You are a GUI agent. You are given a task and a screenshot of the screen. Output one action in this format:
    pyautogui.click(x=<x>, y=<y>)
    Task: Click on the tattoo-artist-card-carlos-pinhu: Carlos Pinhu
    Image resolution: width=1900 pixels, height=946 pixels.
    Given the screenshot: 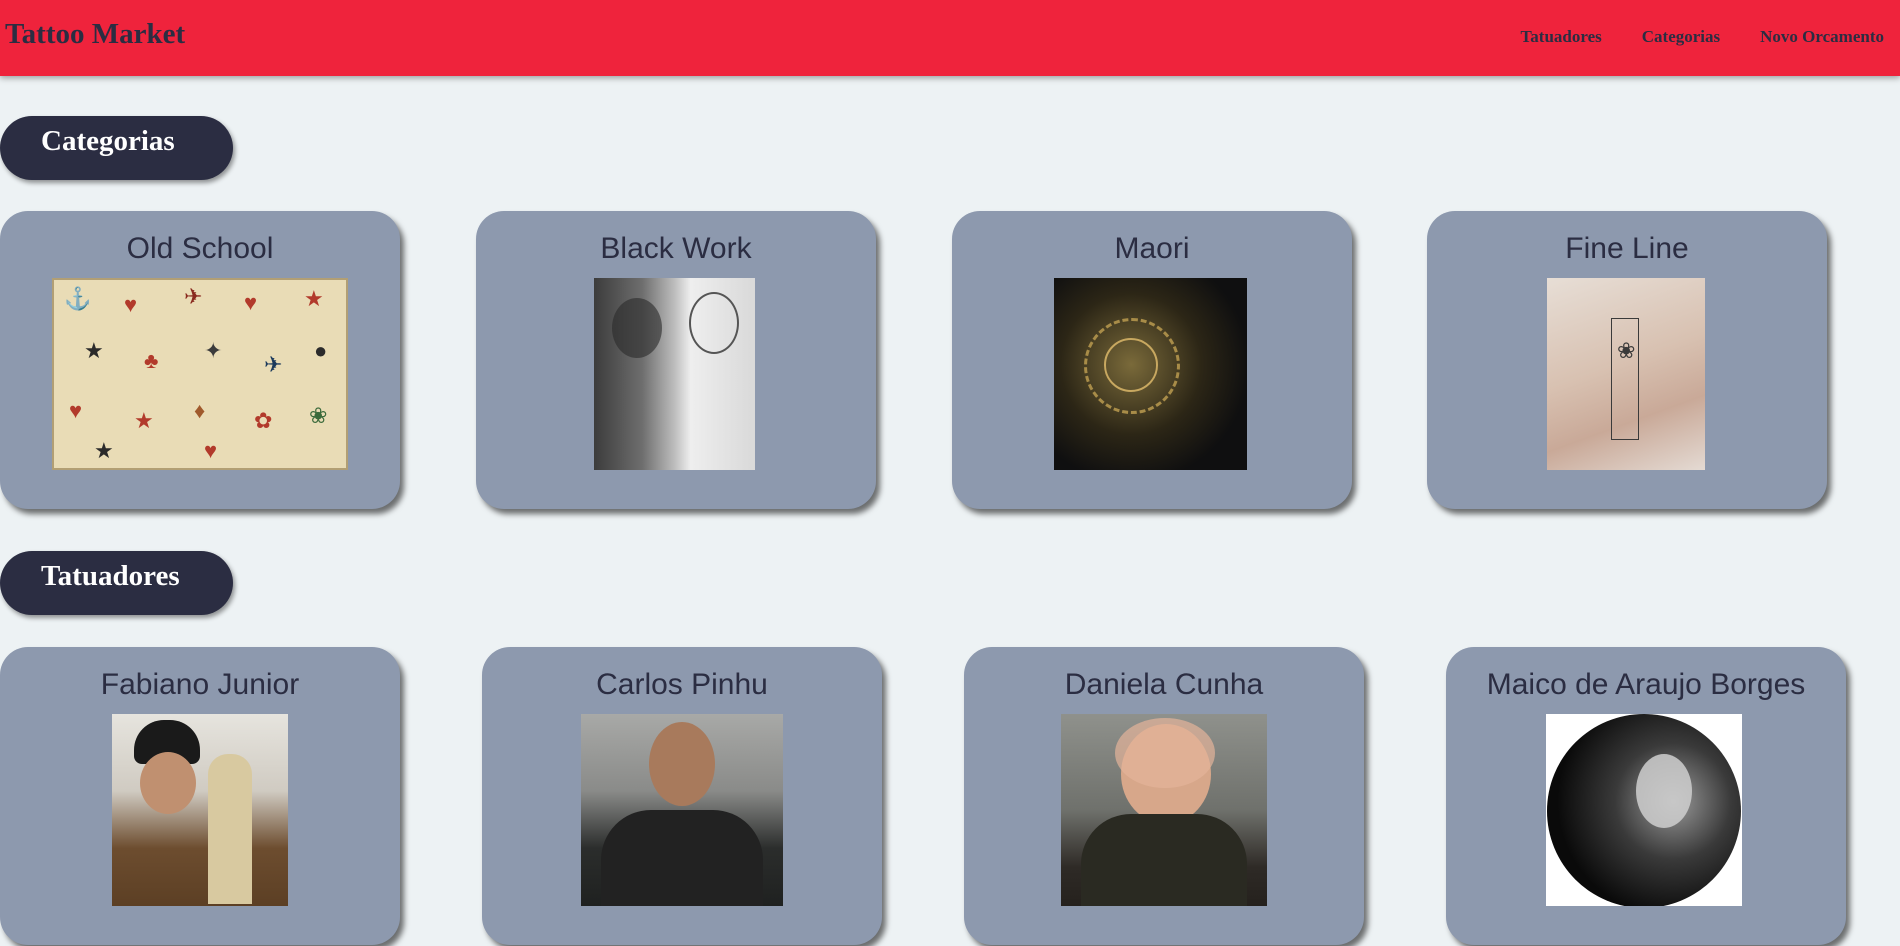 What is the action you would take?
    pyautogui.click(x=682, y=796)
    